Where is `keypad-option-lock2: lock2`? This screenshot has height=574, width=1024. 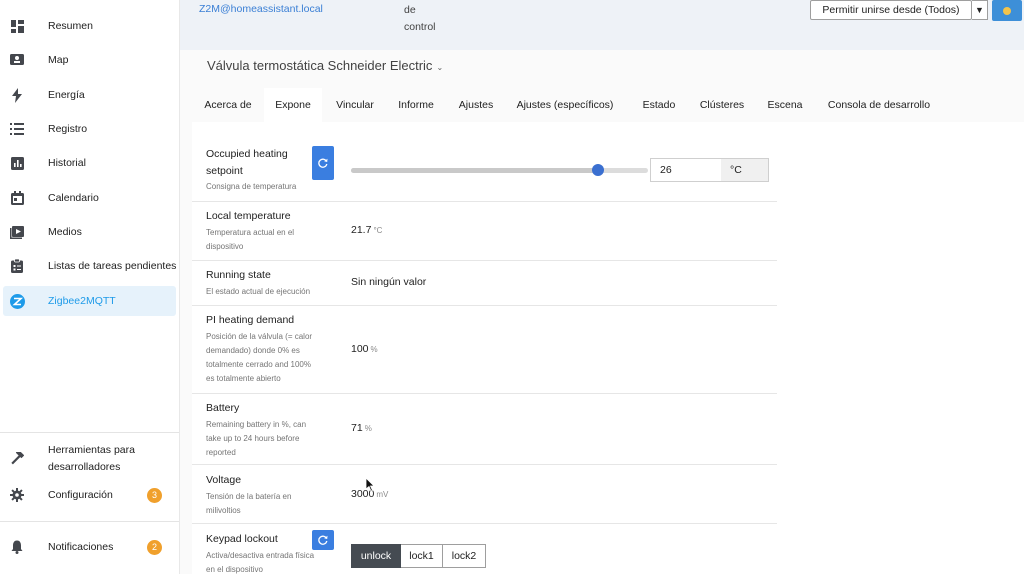 keypad-option-lock2: lock2 is located at coordinates (464, 556).